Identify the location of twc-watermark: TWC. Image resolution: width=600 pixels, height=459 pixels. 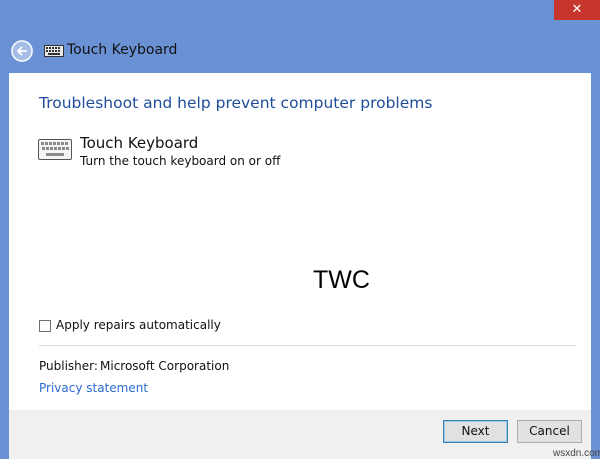
(341, 280).